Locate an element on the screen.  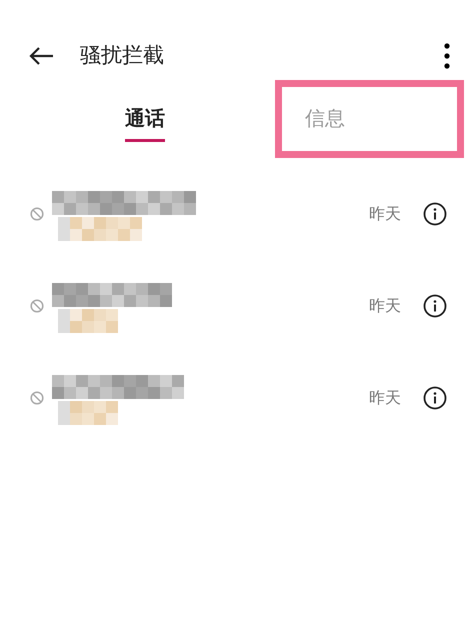
more-icon is located at coordinates (447, 56).